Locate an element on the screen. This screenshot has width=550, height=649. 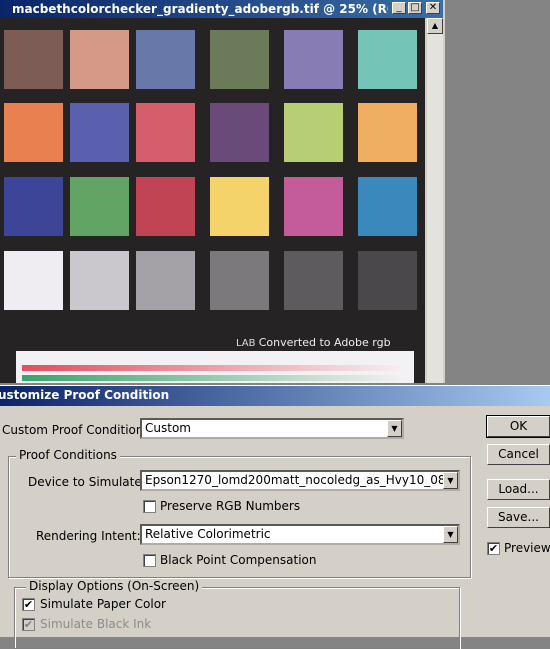
image-caption: LAB Converted to Adobe rgb is located at coordinates (313, 342).